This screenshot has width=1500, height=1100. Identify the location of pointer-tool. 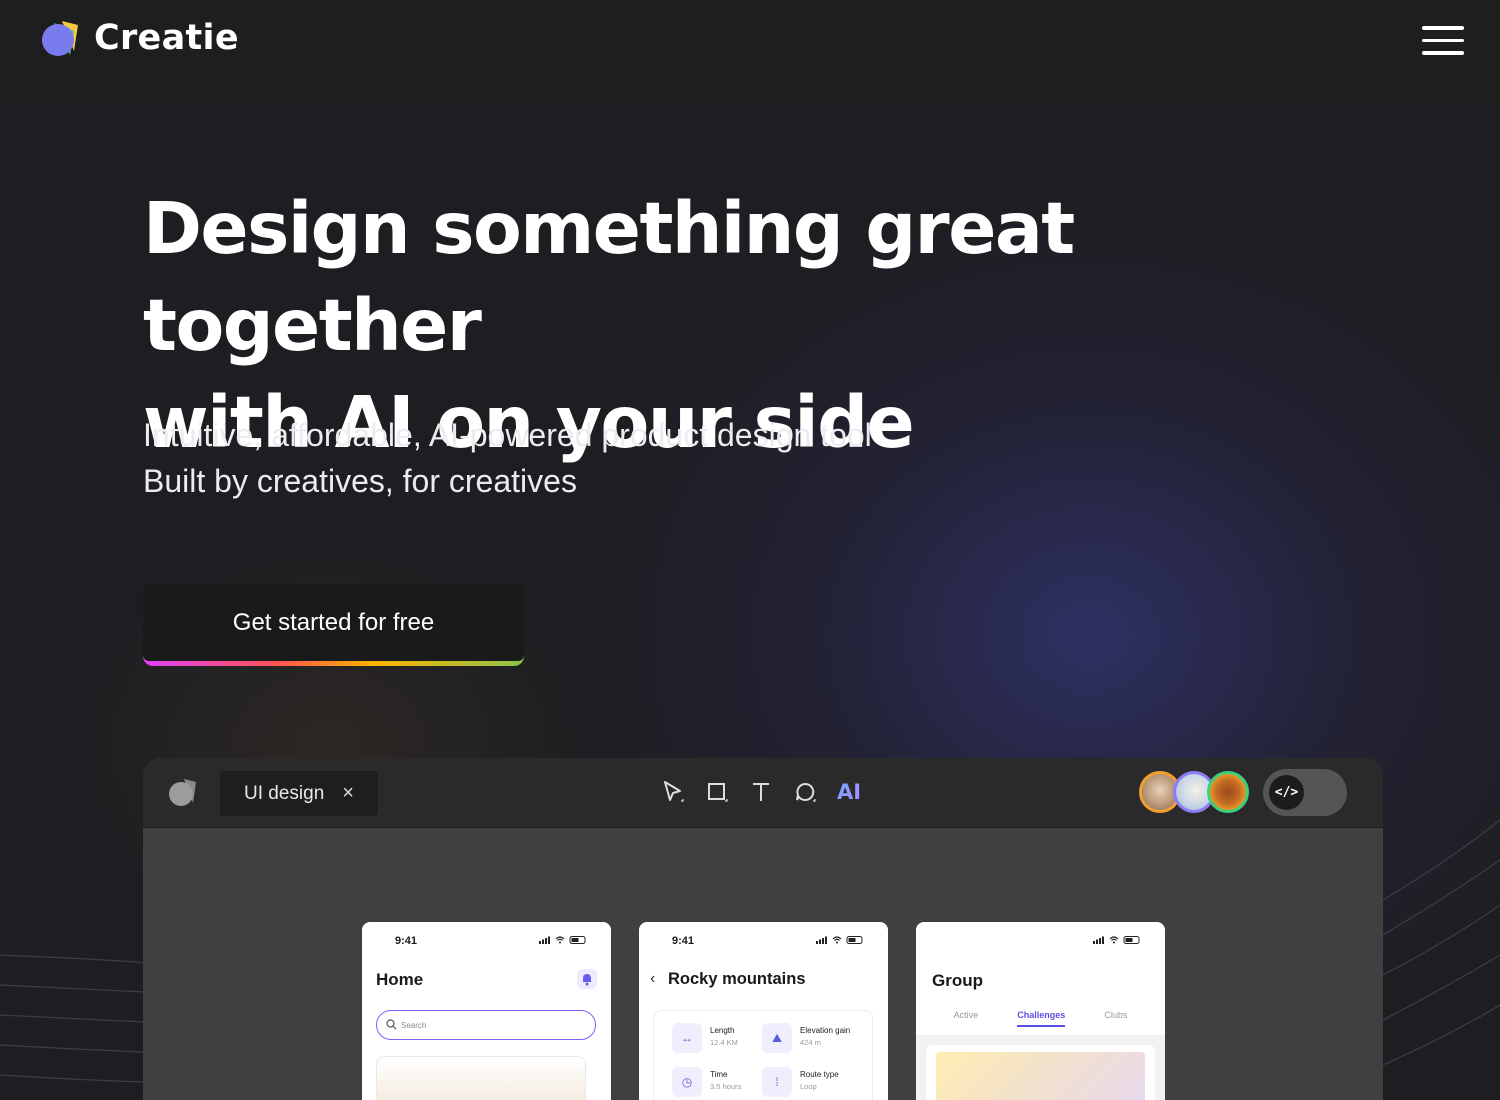
(673, 792).